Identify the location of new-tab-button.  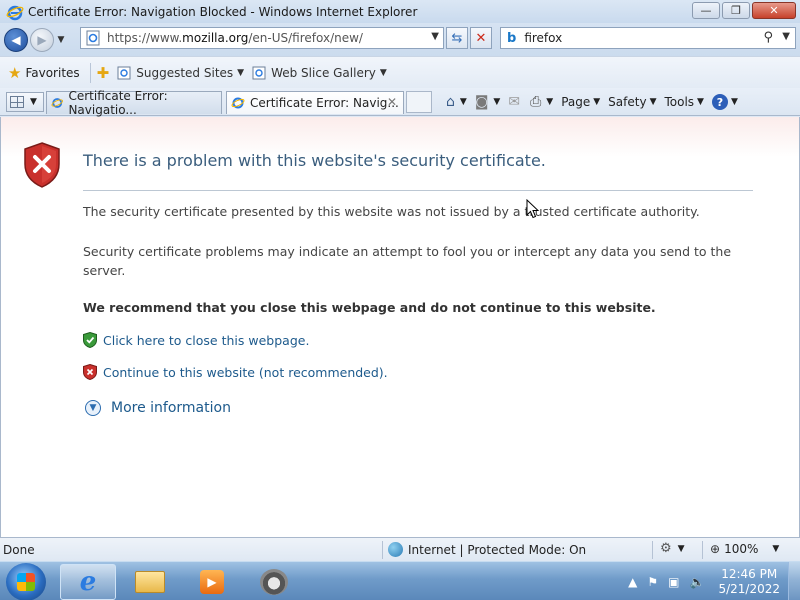
(419, 102).